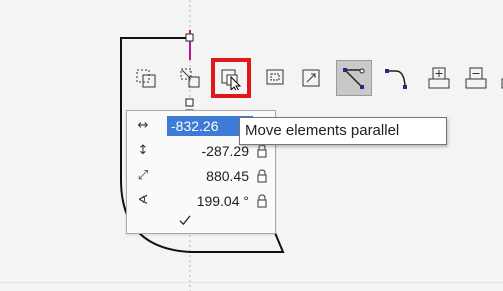 This screenshot has height=291, width=503. I want to click on toolbar-btn-remove-element, so click(498, 78).